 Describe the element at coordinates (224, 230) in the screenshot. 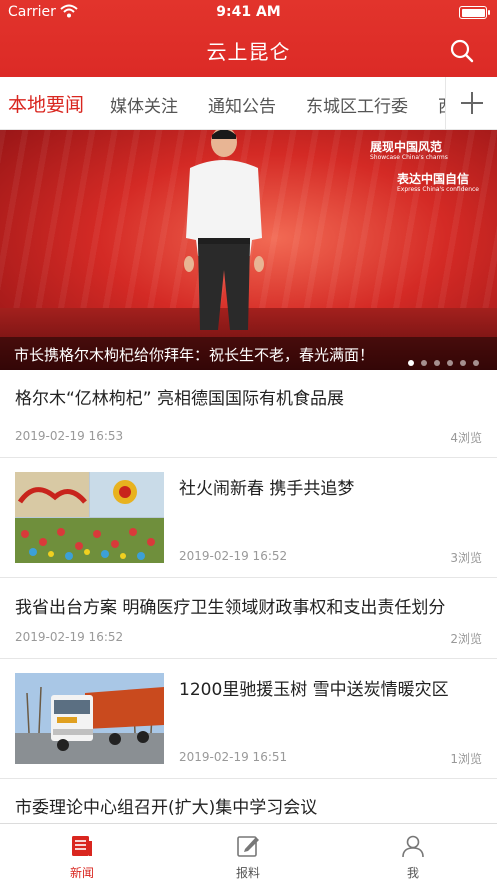

I see `mayor-figure` at that location.